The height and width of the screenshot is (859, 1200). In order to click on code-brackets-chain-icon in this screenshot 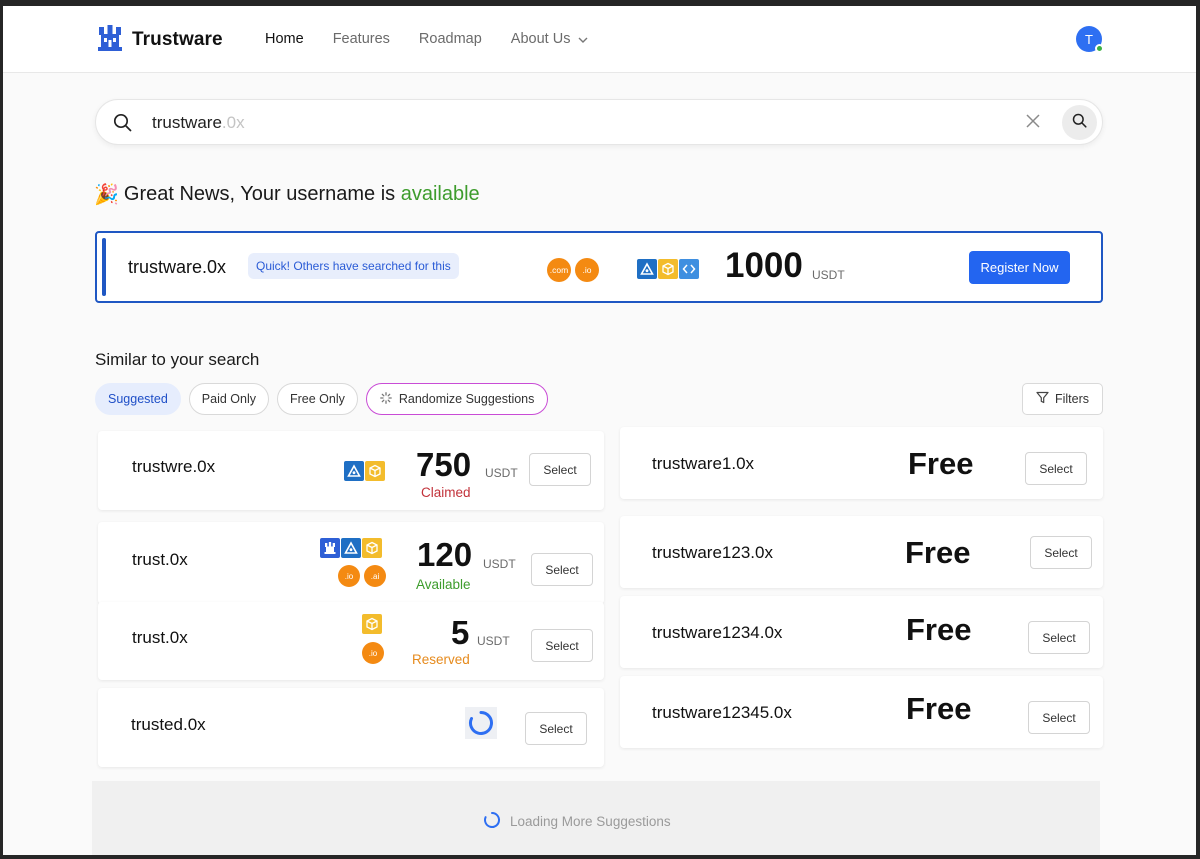, I will do `click(689, 269)`.